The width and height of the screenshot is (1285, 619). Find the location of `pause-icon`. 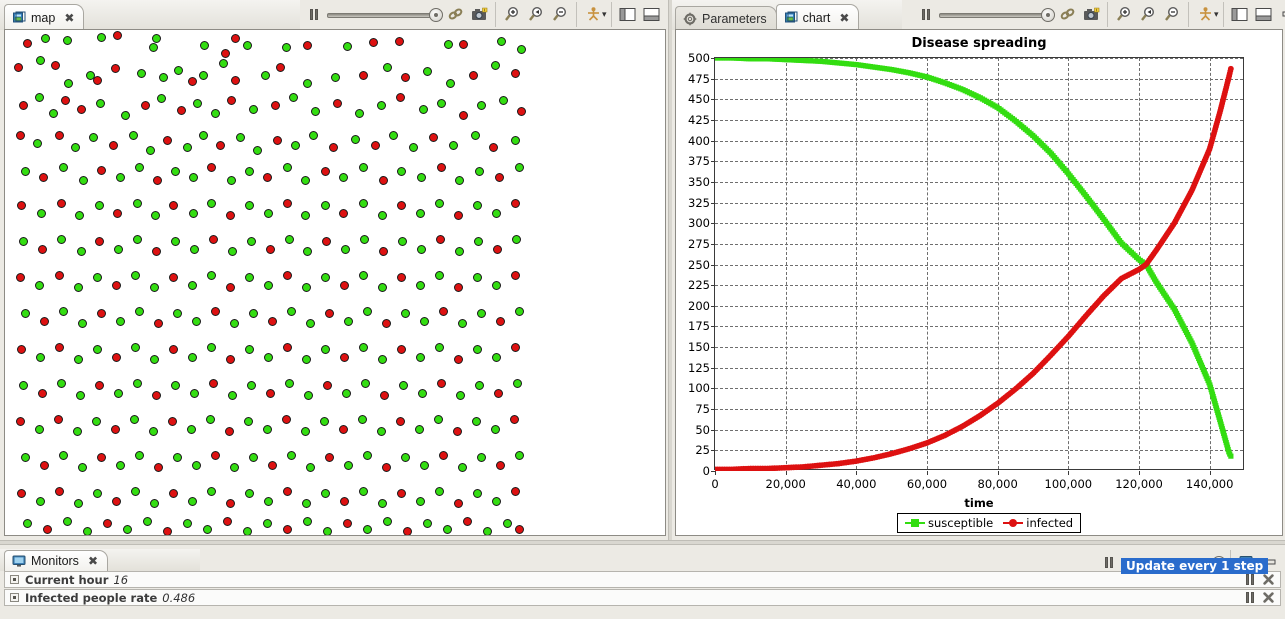

pause-icon is located at coordinates (1250, 597).